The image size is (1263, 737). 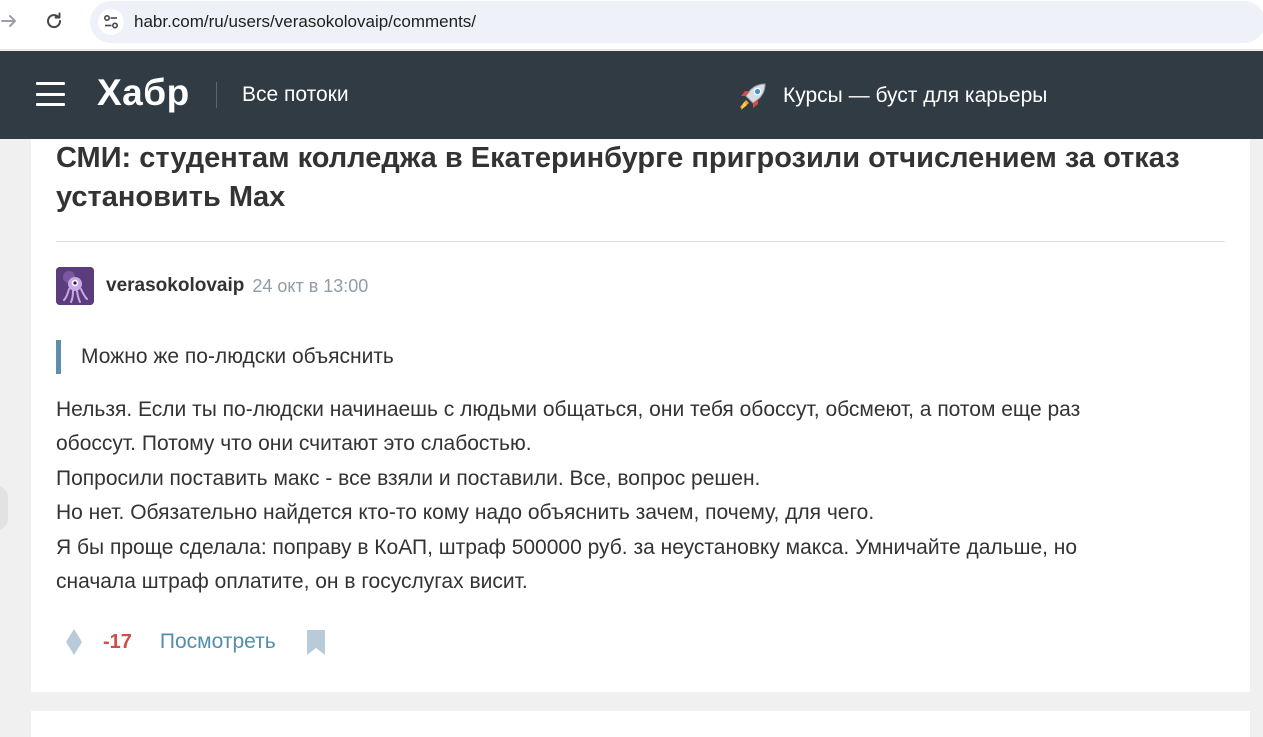 I want to click on article-title-line: установить Max, so click(x=171, y=197).